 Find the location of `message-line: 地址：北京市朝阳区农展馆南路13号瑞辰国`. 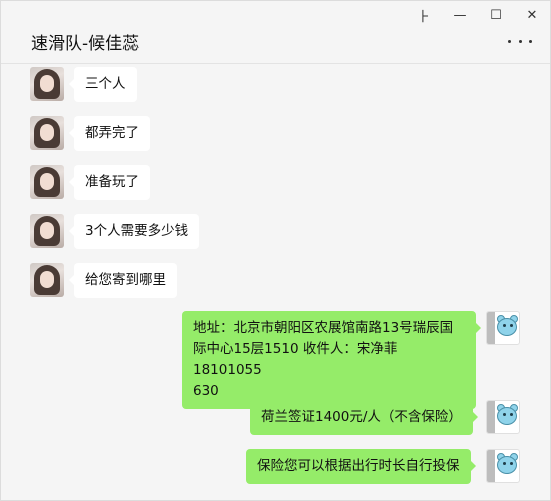

message-line: 地址：北京市朝阳区农展馆南路13号瑞辰国 is located at coordinates (323, 328).